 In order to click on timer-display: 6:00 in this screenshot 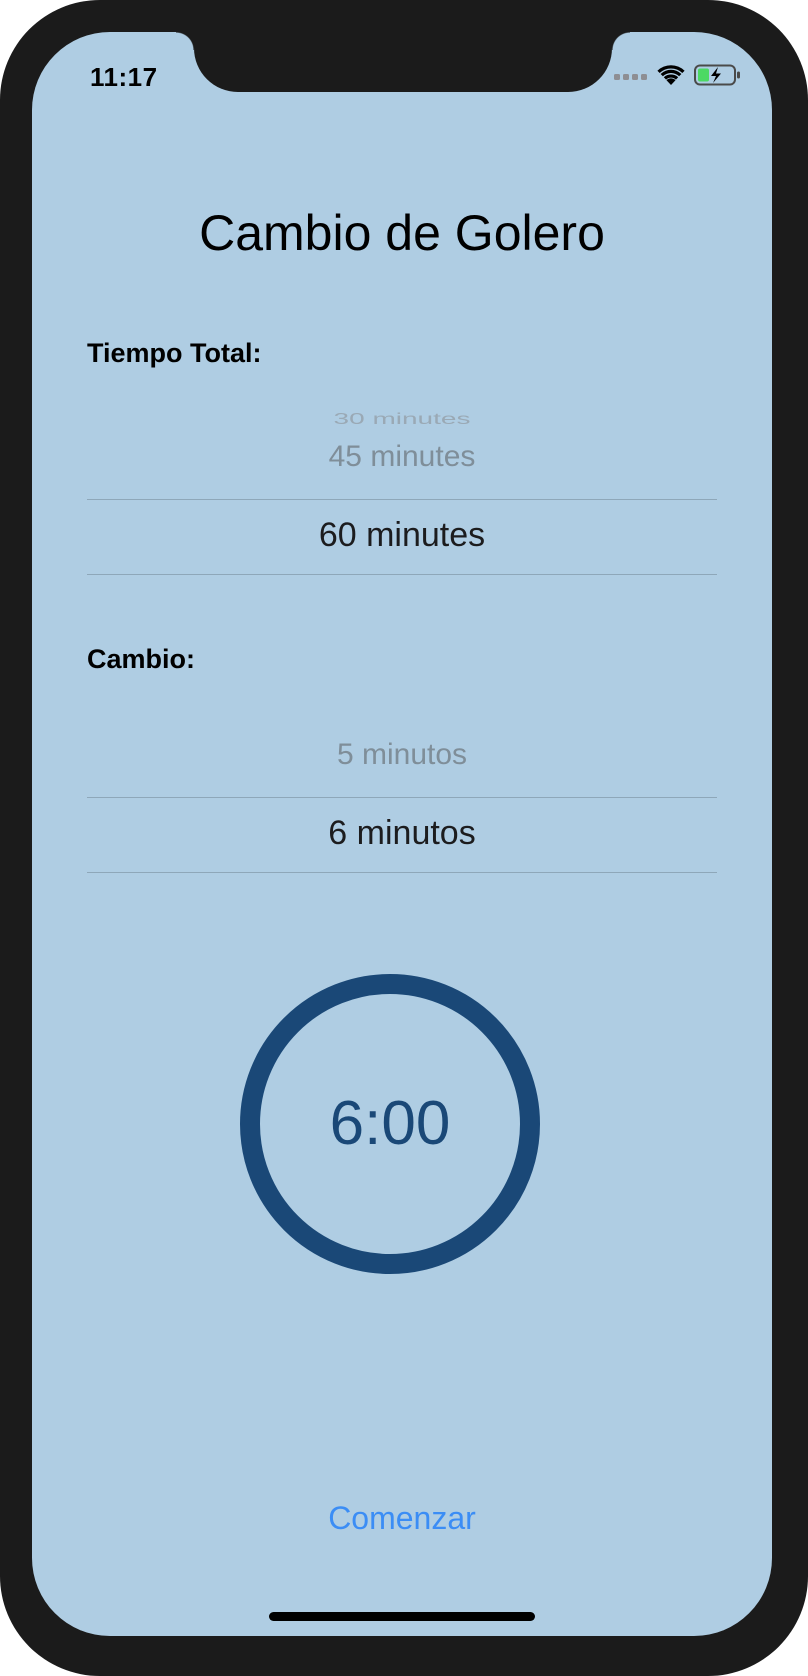, I will do `click(390, 1123)`.